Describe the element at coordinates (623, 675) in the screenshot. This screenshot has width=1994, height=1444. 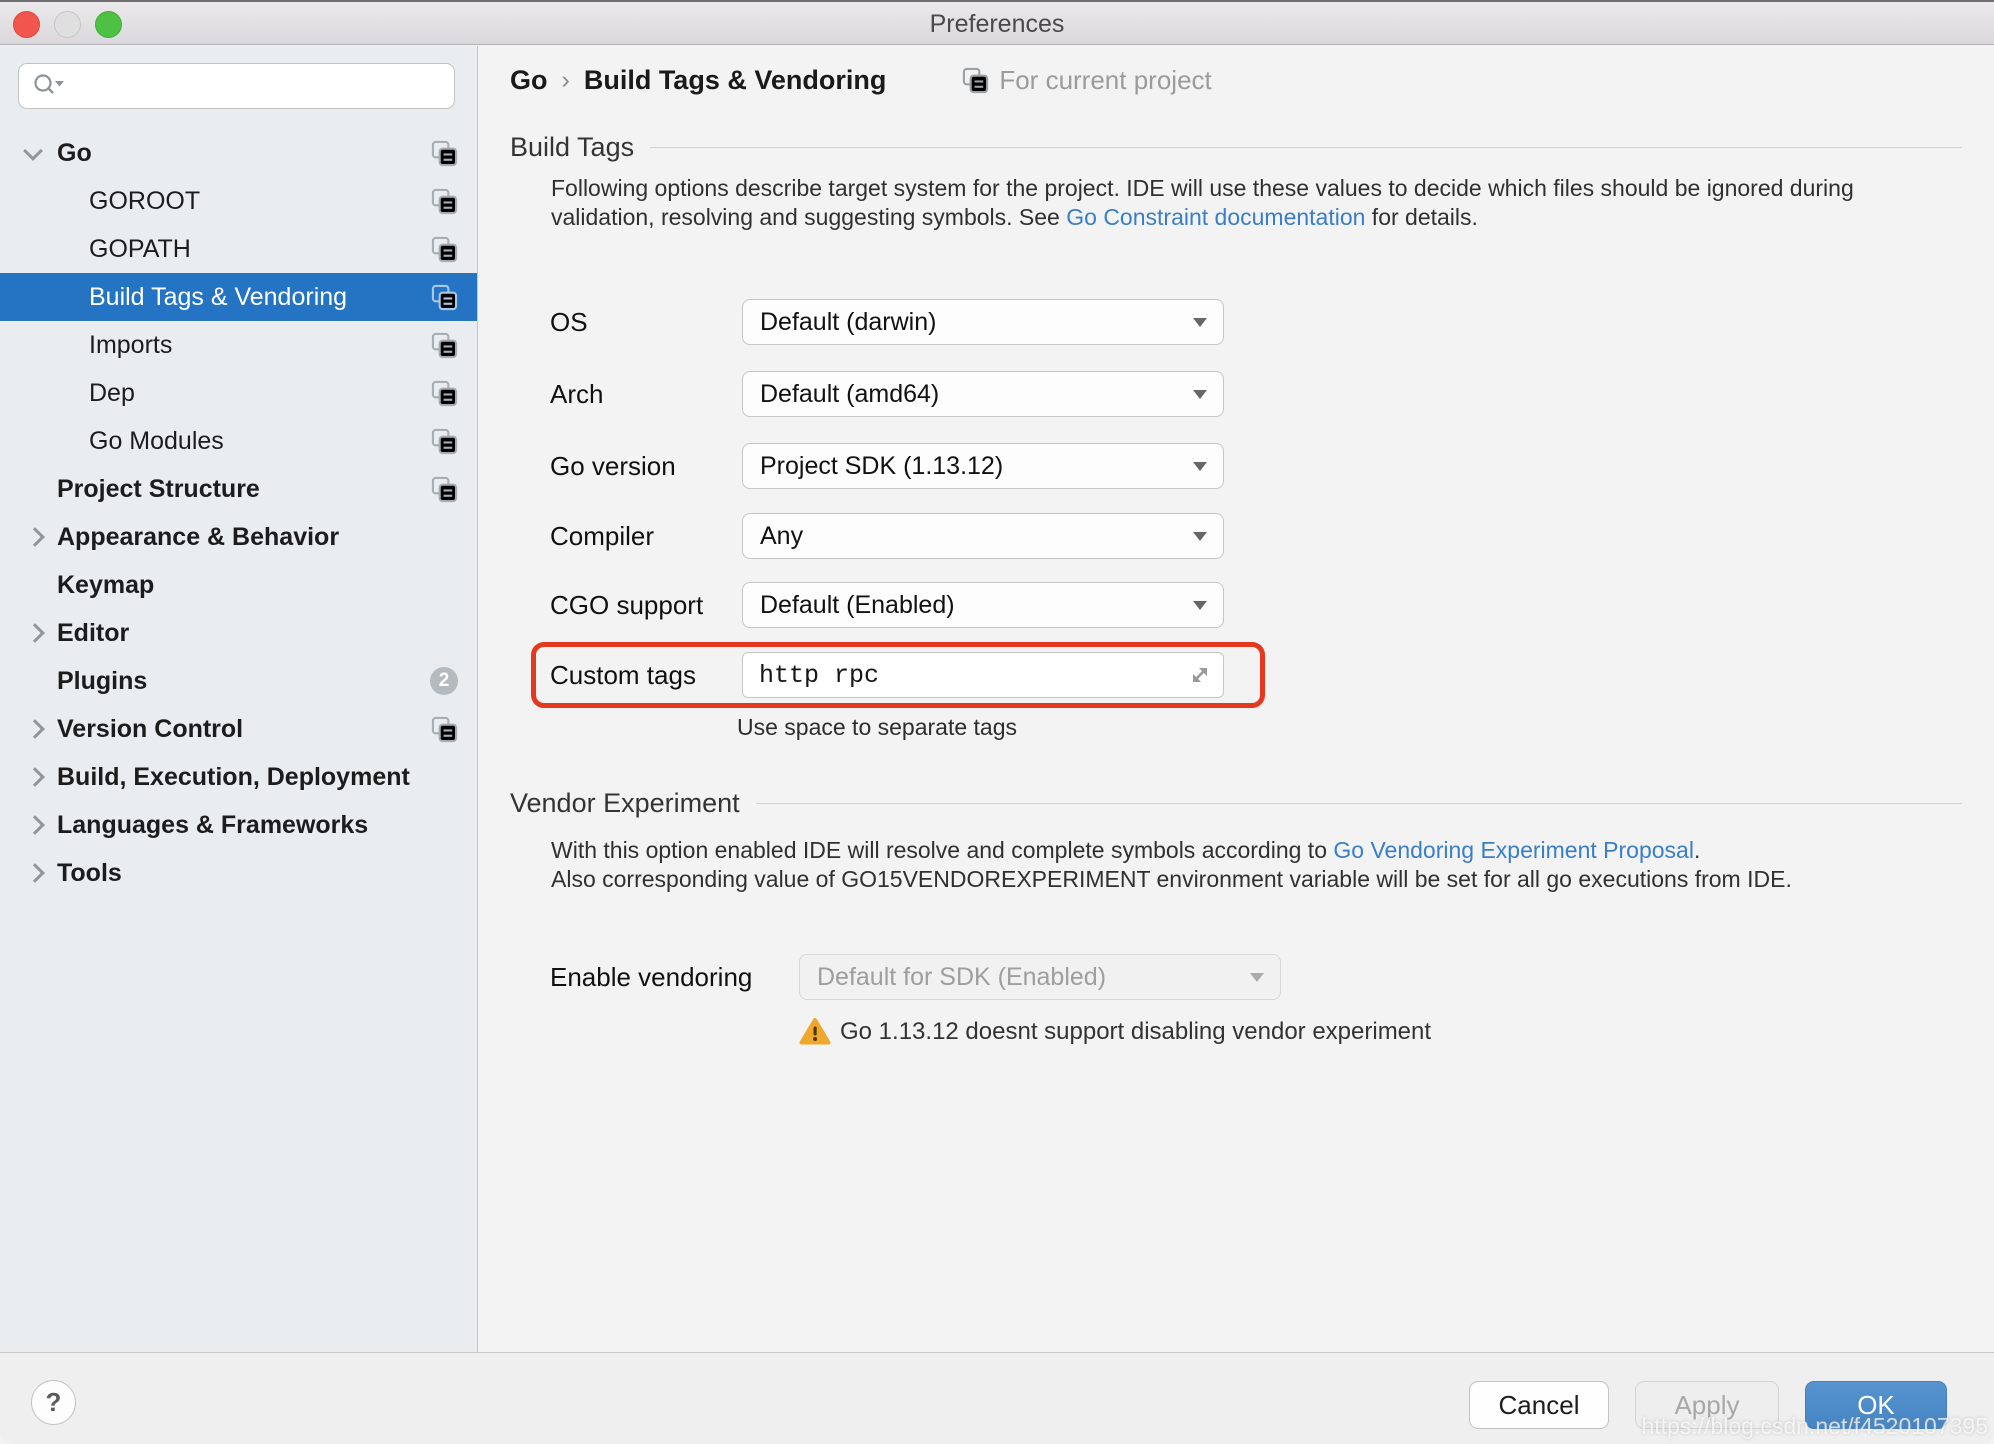
I see `custom-tags-label: Custom tags` at that location.